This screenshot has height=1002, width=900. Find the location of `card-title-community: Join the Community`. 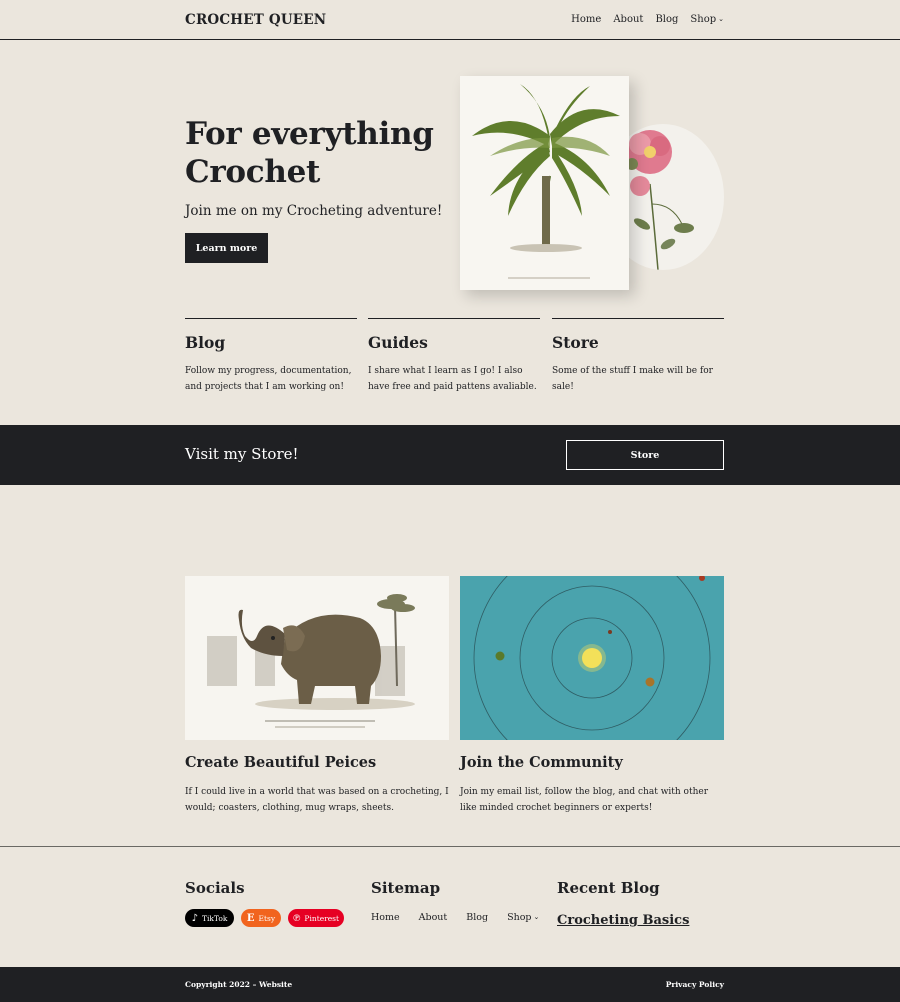

card-title-community: Join the Community is located at coordinates (541, 762).